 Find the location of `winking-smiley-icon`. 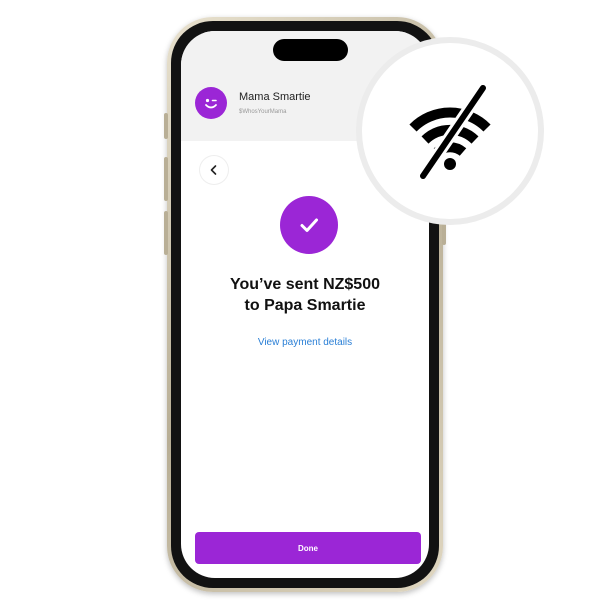

winking-smiley-icon is located at coordinates (211, 103).